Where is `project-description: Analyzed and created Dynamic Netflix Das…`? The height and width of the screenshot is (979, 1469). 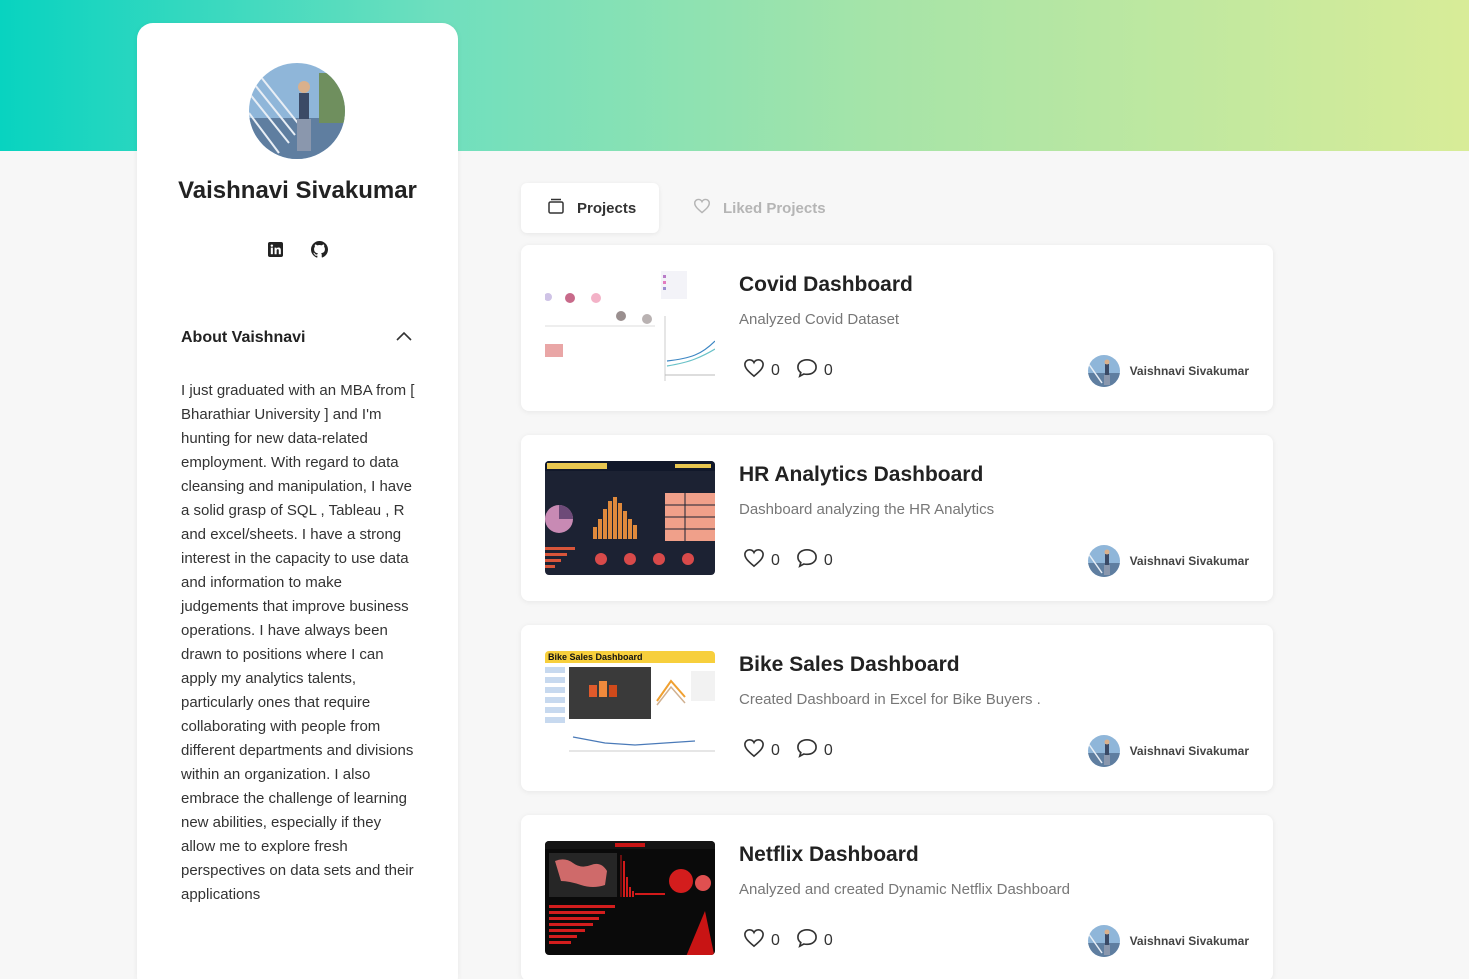 project-description: Analyzed and created Dynamic Netflix Das… is located at coordinates (905, 889).